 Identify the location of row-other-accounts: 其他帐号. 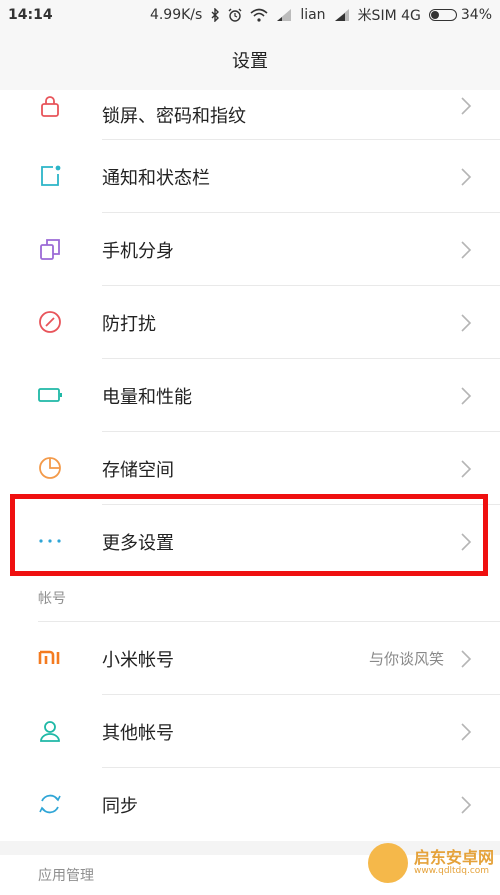
(250, 731).